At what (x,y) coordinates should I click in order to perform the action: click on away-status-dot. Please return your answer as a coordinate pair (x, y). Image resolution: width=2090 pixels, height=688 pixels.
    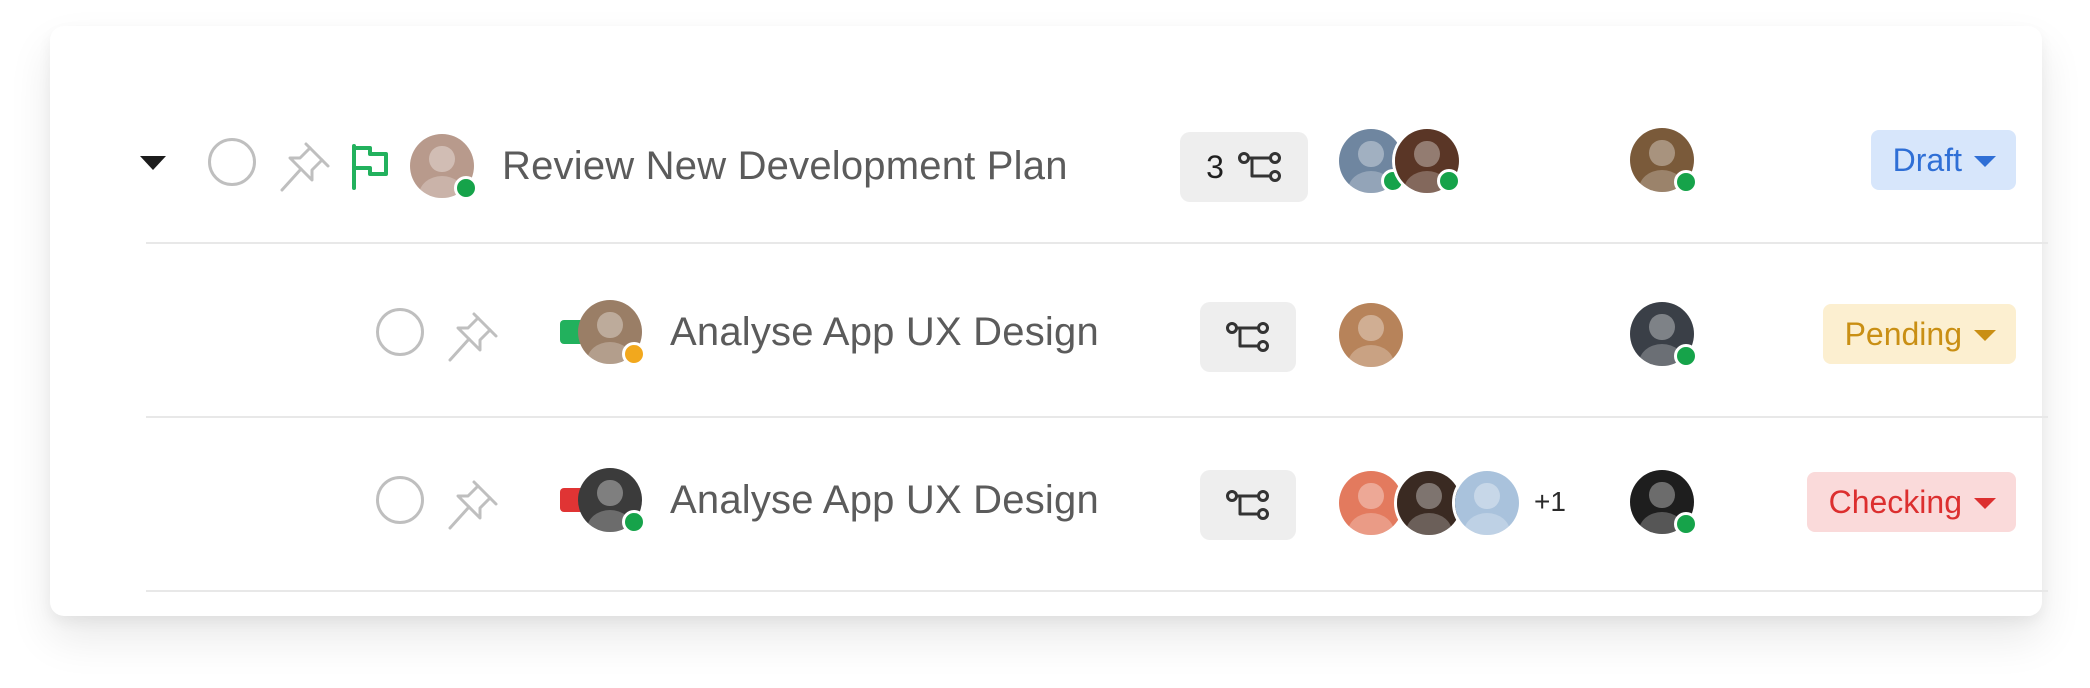
    Looking at the image, I should click on (634, 354).